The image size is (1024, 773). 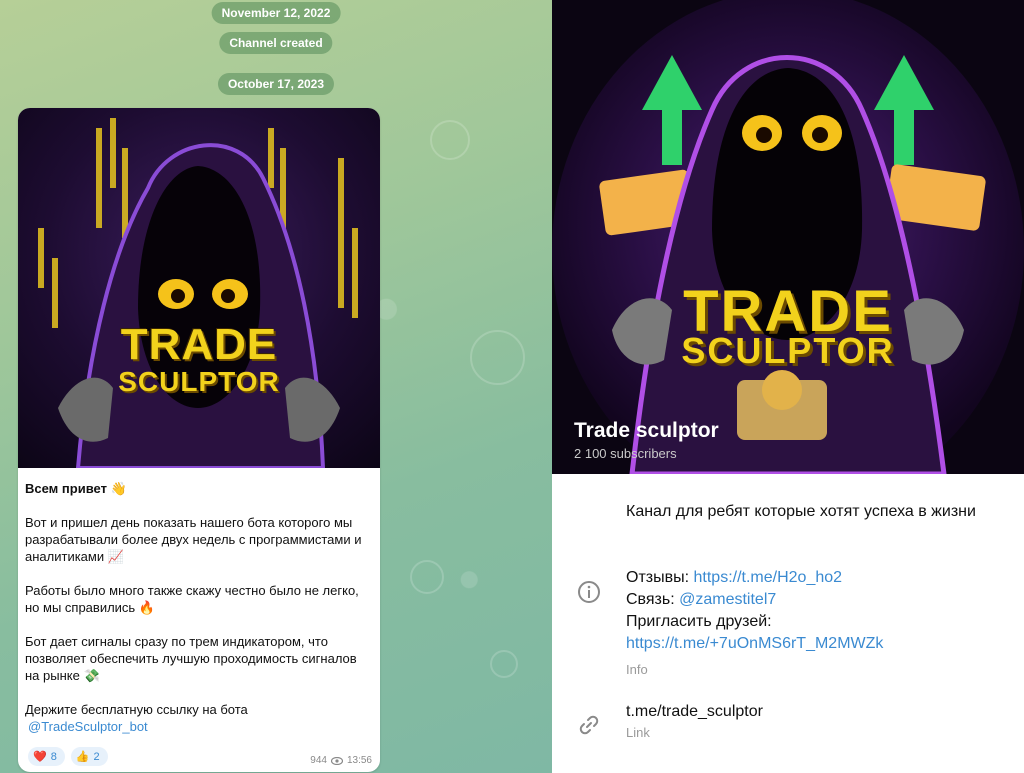 I want to click on reviews-link: https://t.me/H2o_ho2, so click(x=768, y=577).